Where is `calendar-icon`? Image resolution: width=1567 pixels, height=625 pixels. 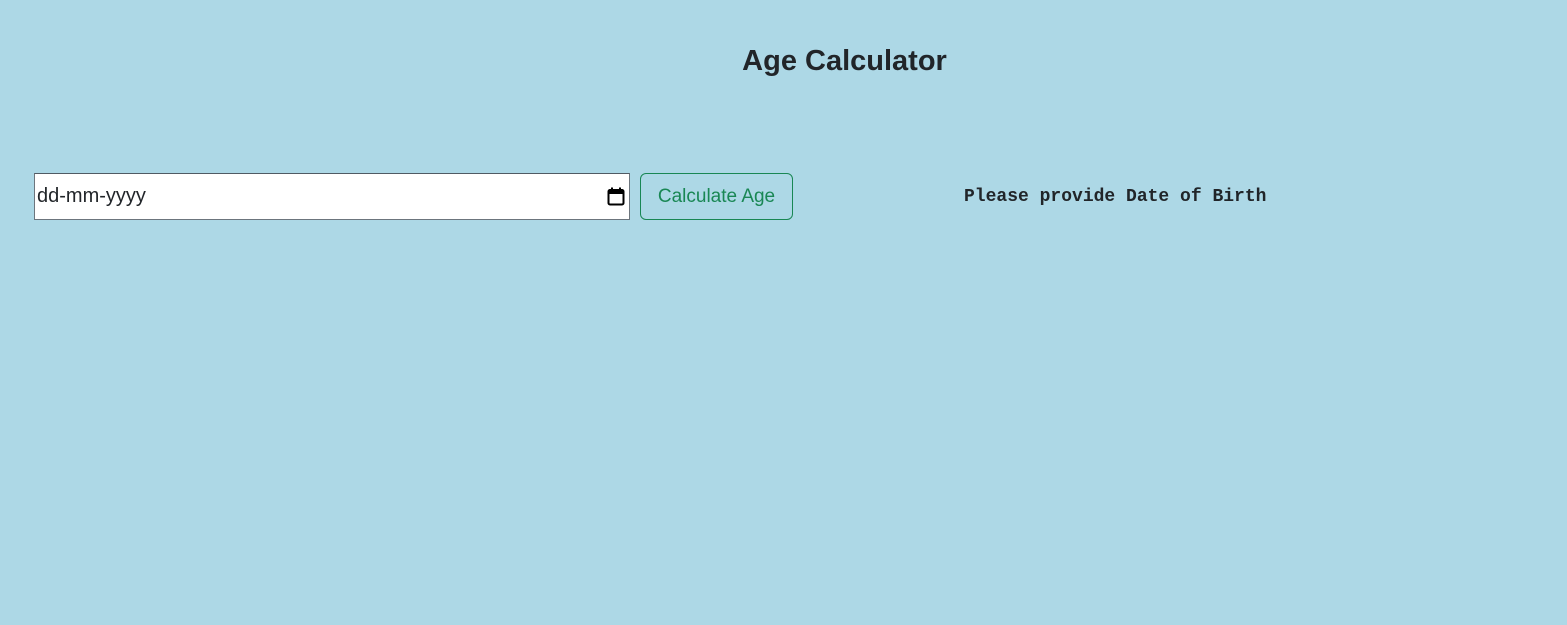
calendar-icon is located at coordinates (616, 196).